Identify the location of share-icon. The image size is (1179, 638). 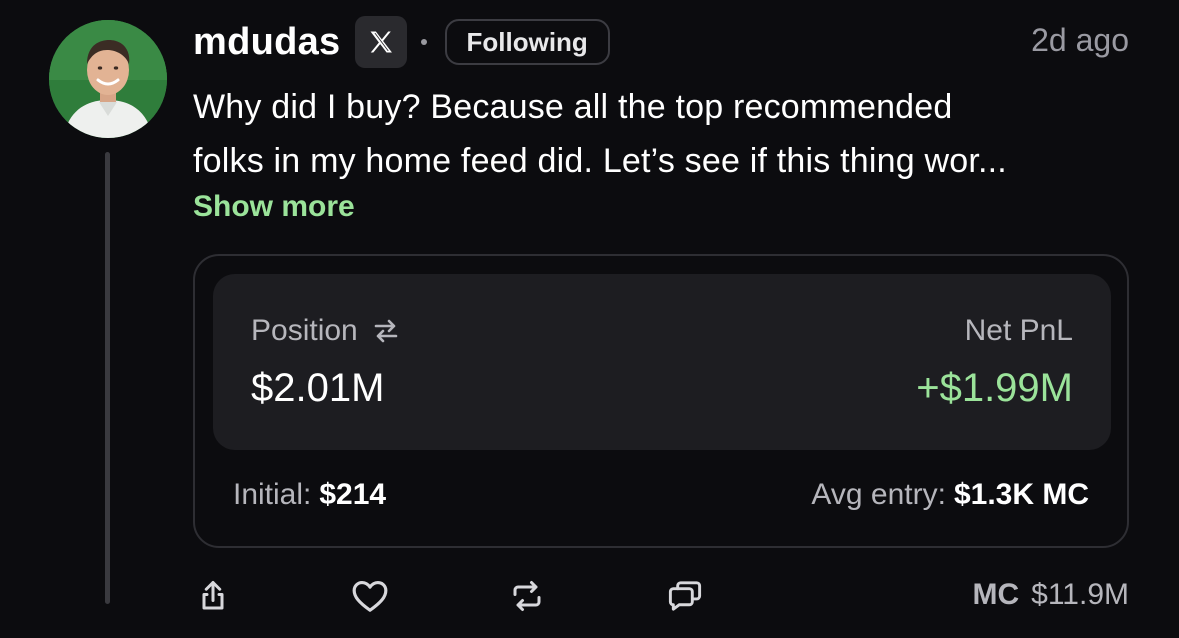
(213, 596).